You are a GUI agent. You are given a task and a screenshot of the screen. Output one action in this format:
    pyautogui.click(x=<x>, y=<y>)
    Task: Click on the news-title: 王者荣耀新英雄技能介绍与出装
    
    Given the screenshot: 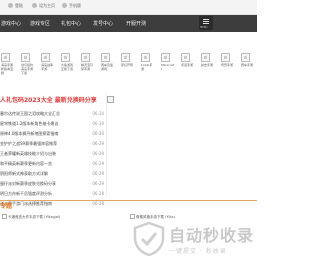 What is the action you would take?
    pyautogui.click(x=28, y=153)
    